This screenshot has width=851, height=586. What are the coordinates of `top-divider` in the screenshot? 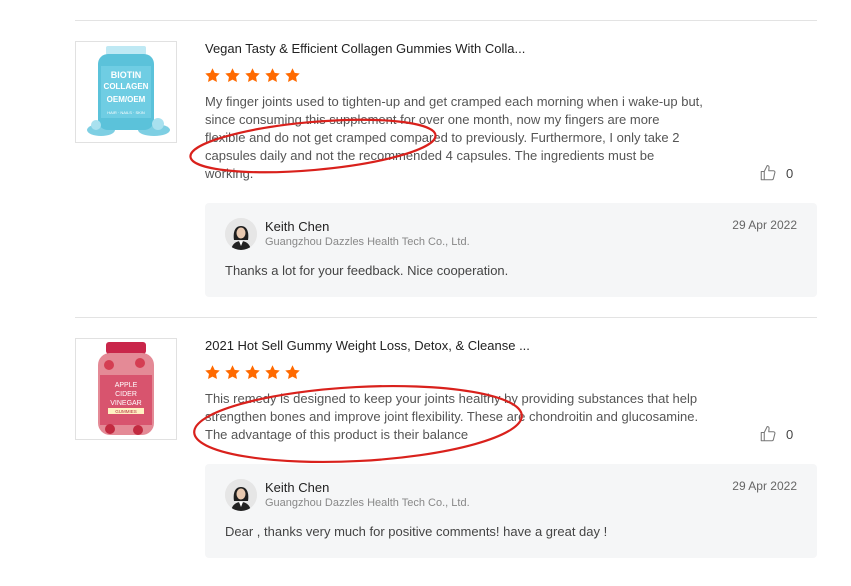 It's located at (446, 20).